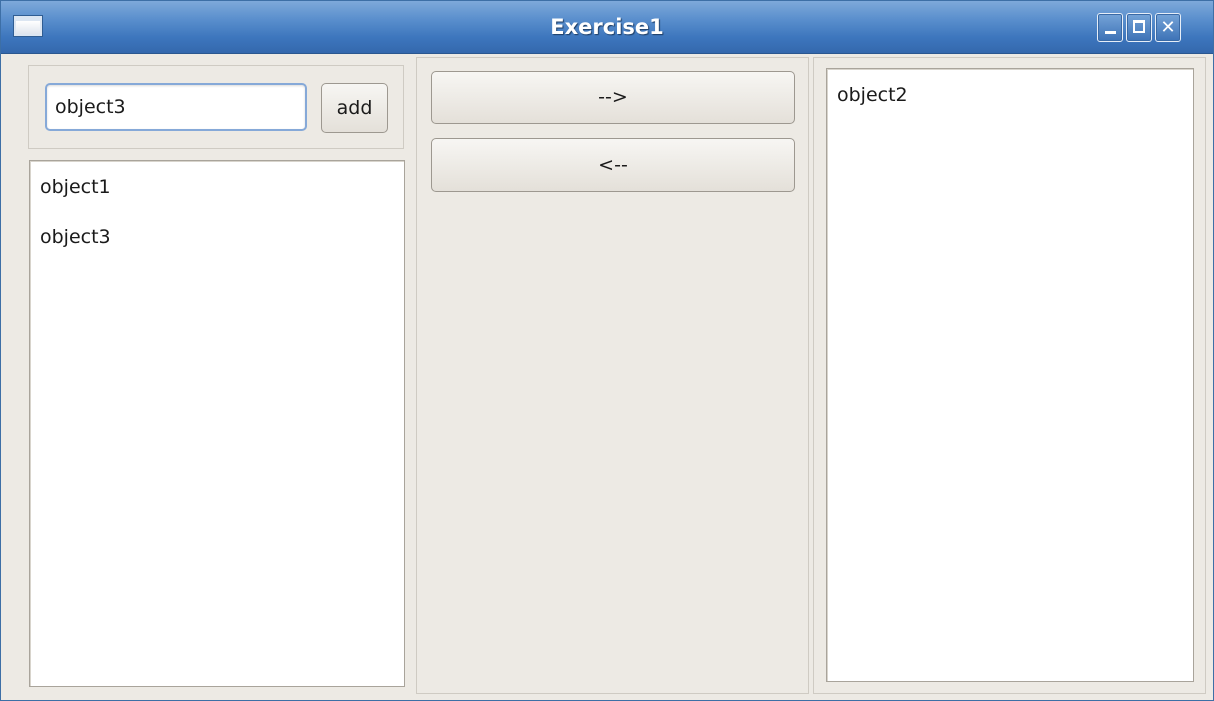  What do you see at coordinates (613, 165) in the screenshot?
I see `move-left-button: <--` at bounding box center [613, 165].